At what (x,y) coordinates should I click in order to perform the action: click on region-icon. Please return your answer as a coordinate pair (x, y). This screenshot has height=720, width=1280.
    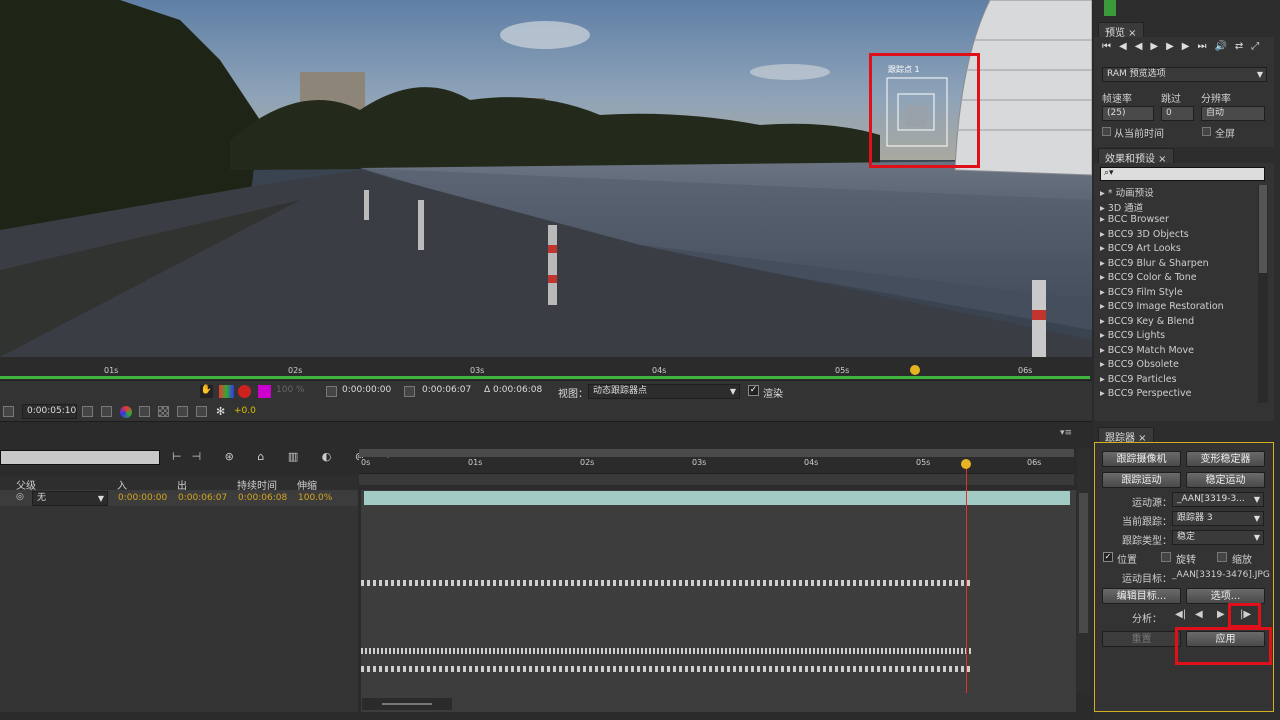
    Looking at the image, I should click on (8, 411).